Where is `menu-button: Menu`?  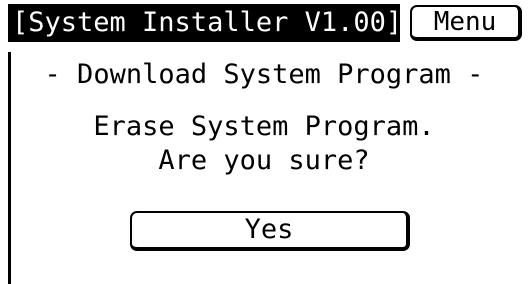
menu-button: Menu is located at coordinates (466, 23).